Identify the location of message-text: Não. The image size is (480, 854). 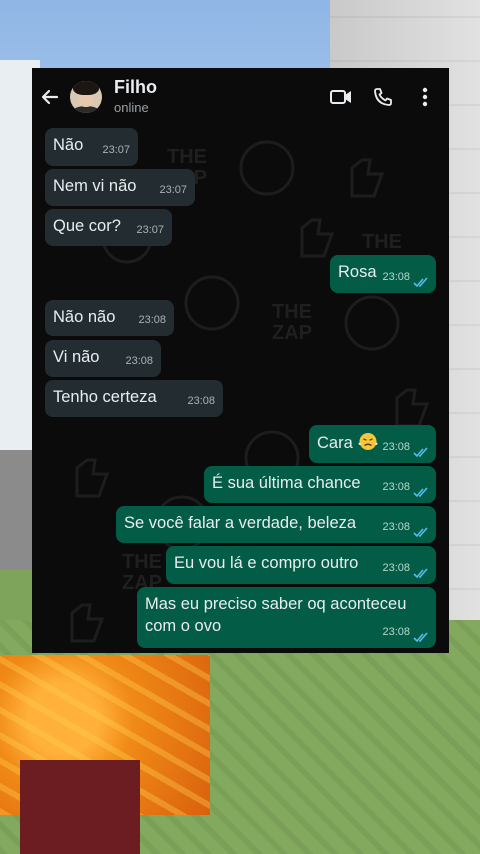
(68, 145).